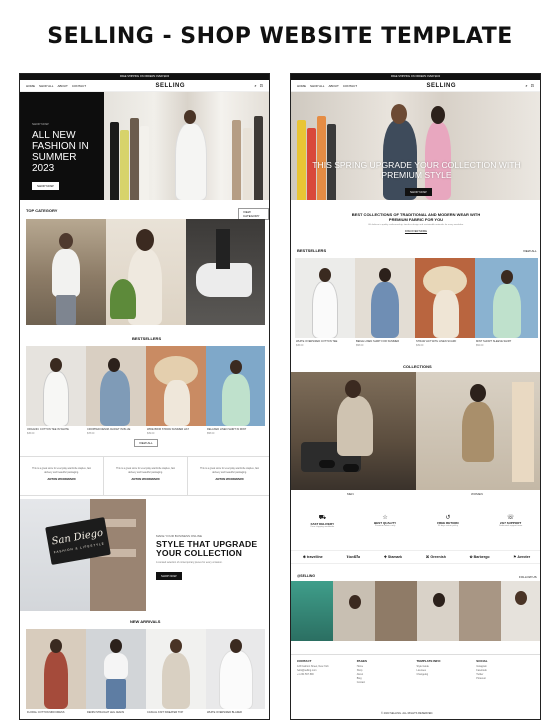  What do you see at coordinates (105, 712) in the screenshot?
I see `new-arrival-name-2: DENIM STRAIGHT LEG JEANS` at bounding box center [105, 712].